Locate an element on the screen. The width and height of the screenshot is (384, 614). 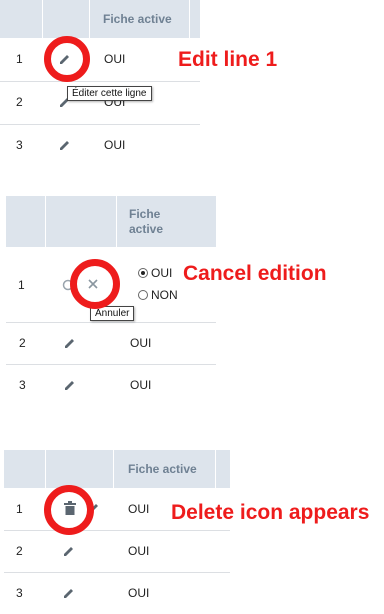
table-row: 1 OUI is located at coordinates (100, 60).